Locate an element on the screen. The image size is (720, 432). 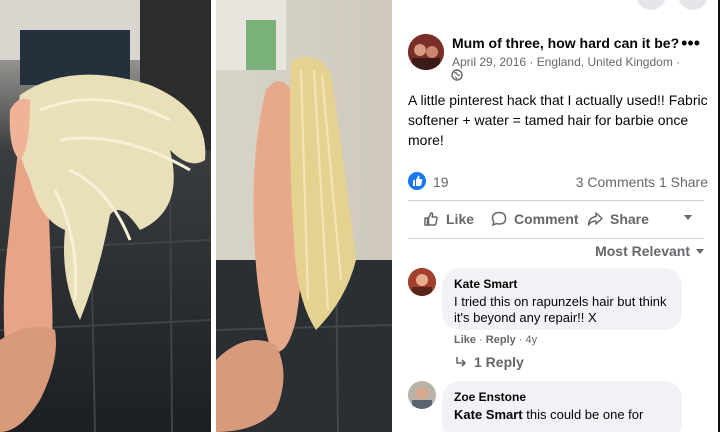
post-actions: Like Comment Share is located at coordinates (556, 219).